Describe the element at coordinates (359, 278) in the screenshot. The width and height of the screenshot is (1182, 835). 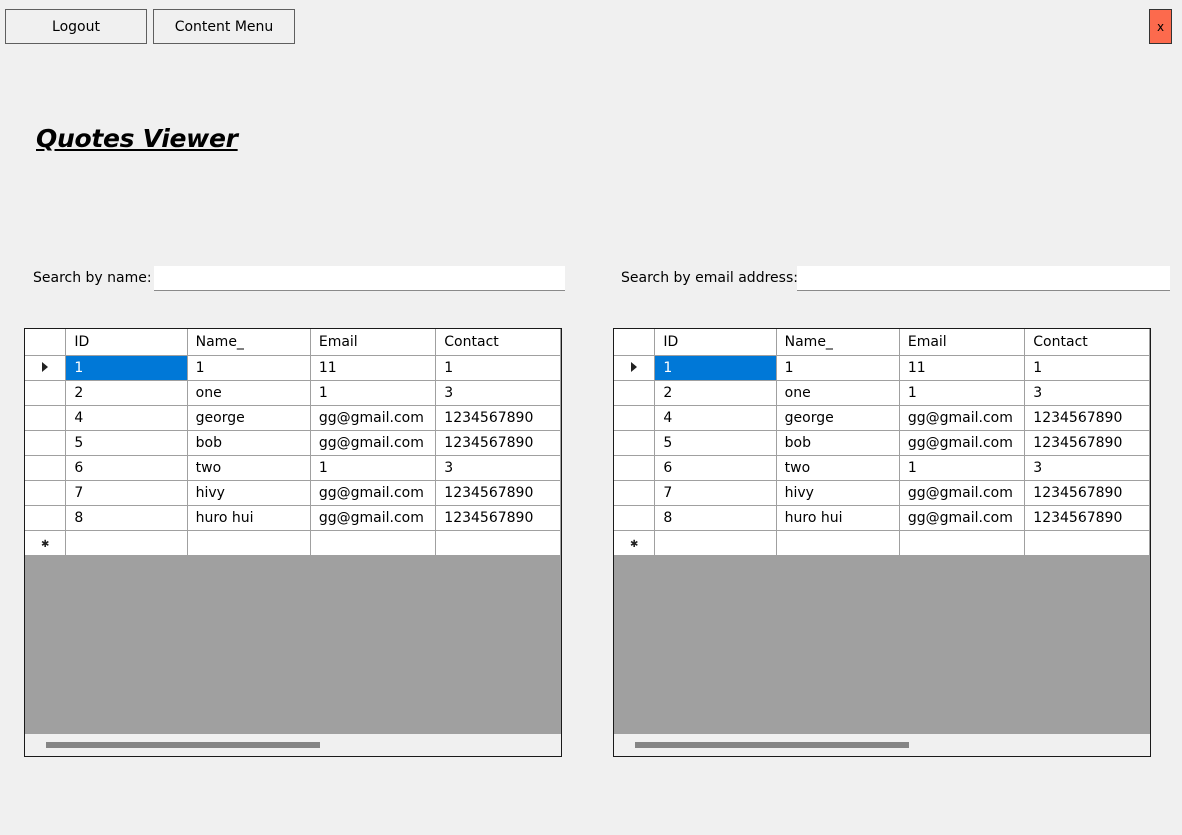
I see `search-name-input` at that location.